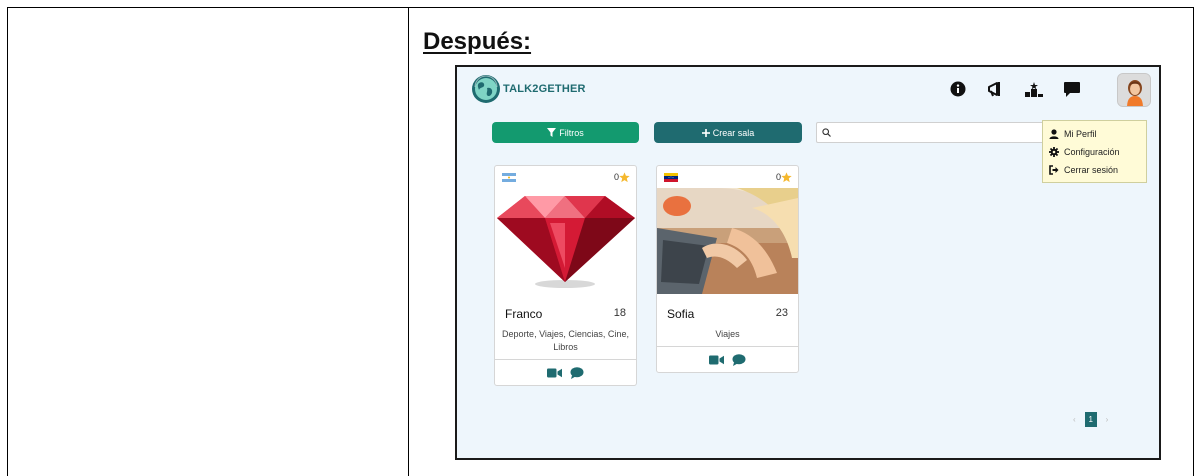  What do you see at coordinates (781, 313) in the screenshot?
I see `card-age: 23` at bounding box center [781, 313].